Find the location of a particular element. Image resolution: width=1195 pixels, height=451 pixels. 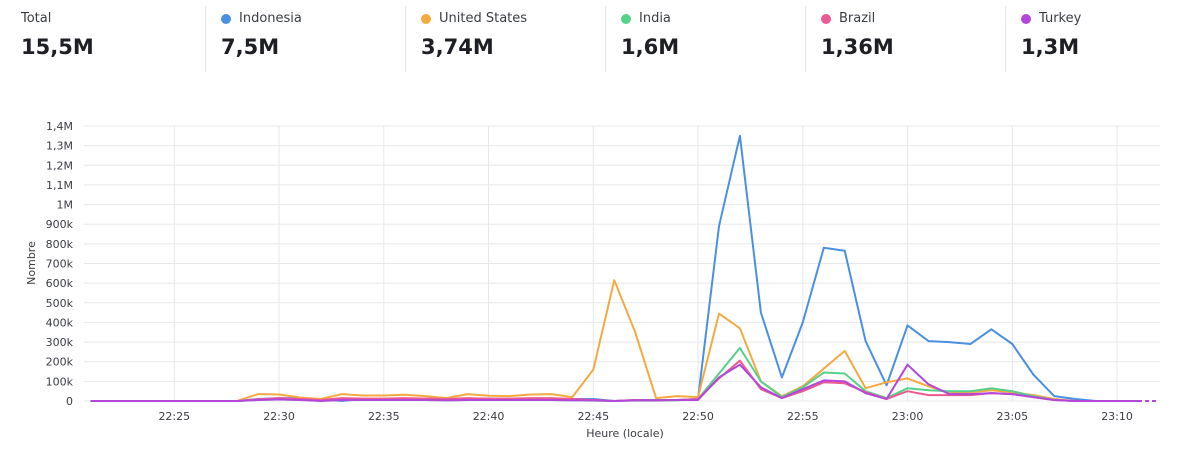

y-tick-label: 600k is located at coordinates (60, 283).